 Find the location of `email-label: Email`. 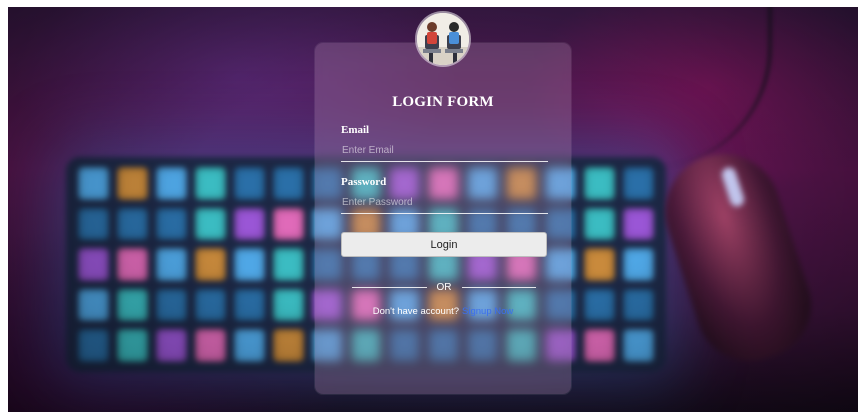

email-label: Email is located at coordinates (355, 130).